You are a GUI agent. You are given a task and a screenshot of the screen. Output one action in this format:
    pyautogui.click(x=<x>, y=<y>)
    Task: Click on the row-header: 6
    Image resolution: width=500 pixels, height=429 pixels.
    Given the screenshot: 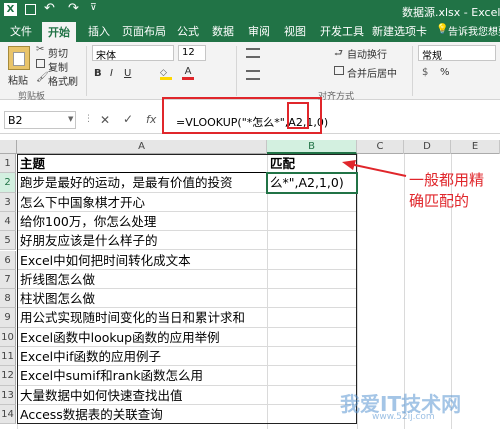 What is the action you would take?
    pyautogui.click(x=8, y=260)
    